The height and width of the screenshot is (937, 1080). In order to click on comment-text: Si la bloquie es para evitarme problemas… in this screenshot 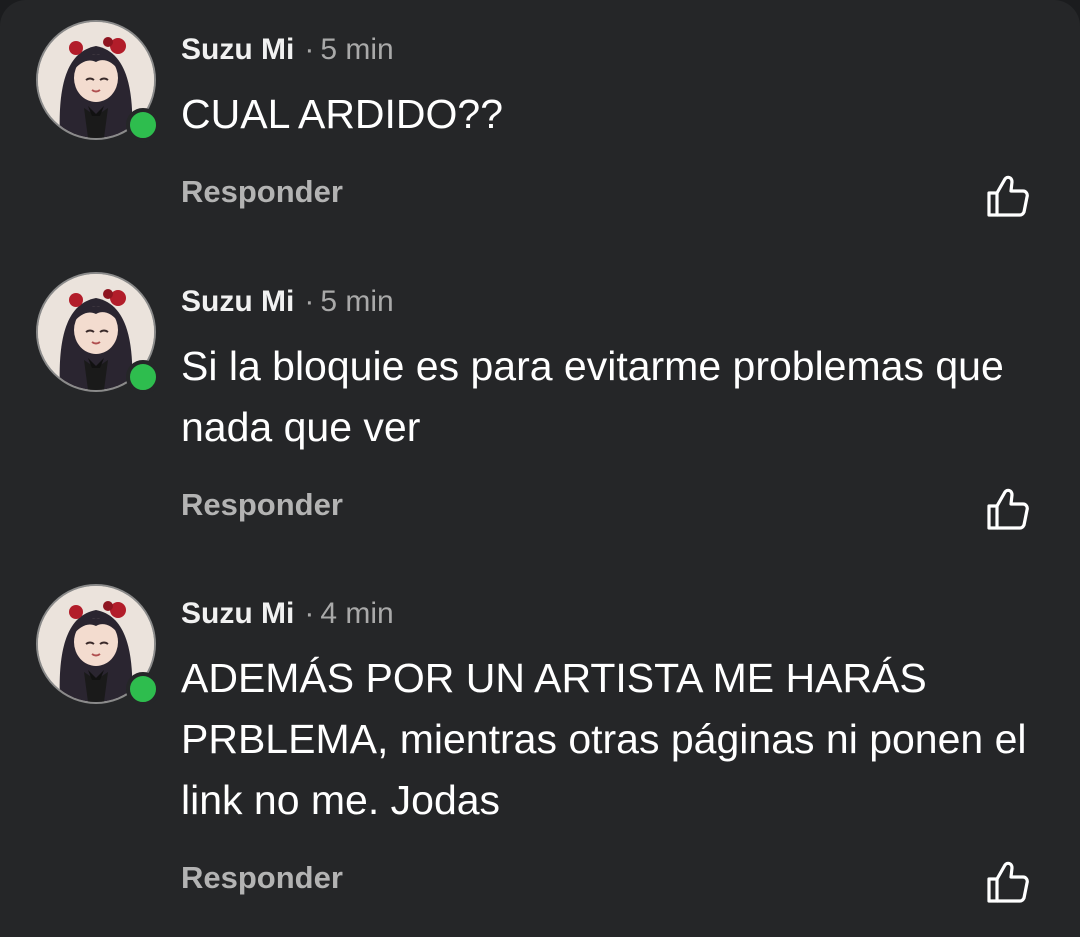, I will do `click(592, 396)`.